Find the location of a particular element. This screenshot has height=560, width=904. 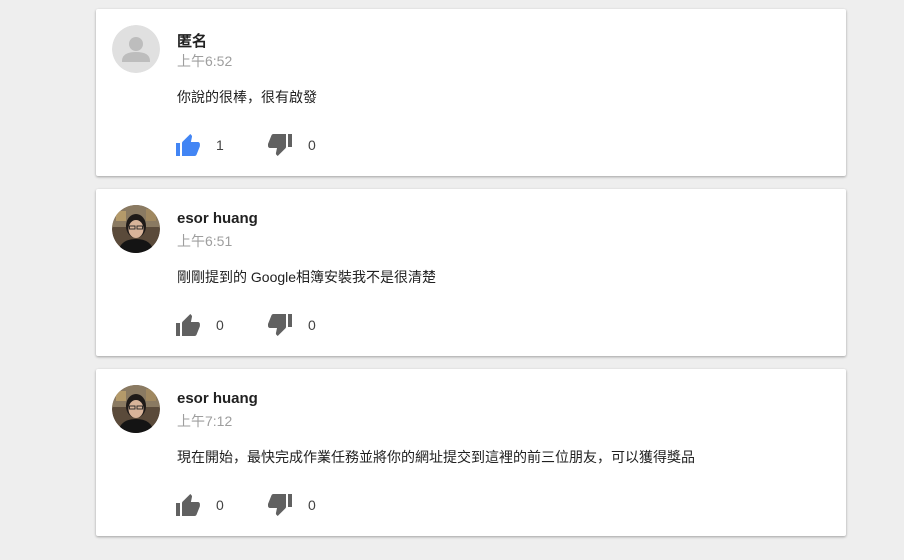

comment-author: 匿名 is located at coordinates (192, 40).